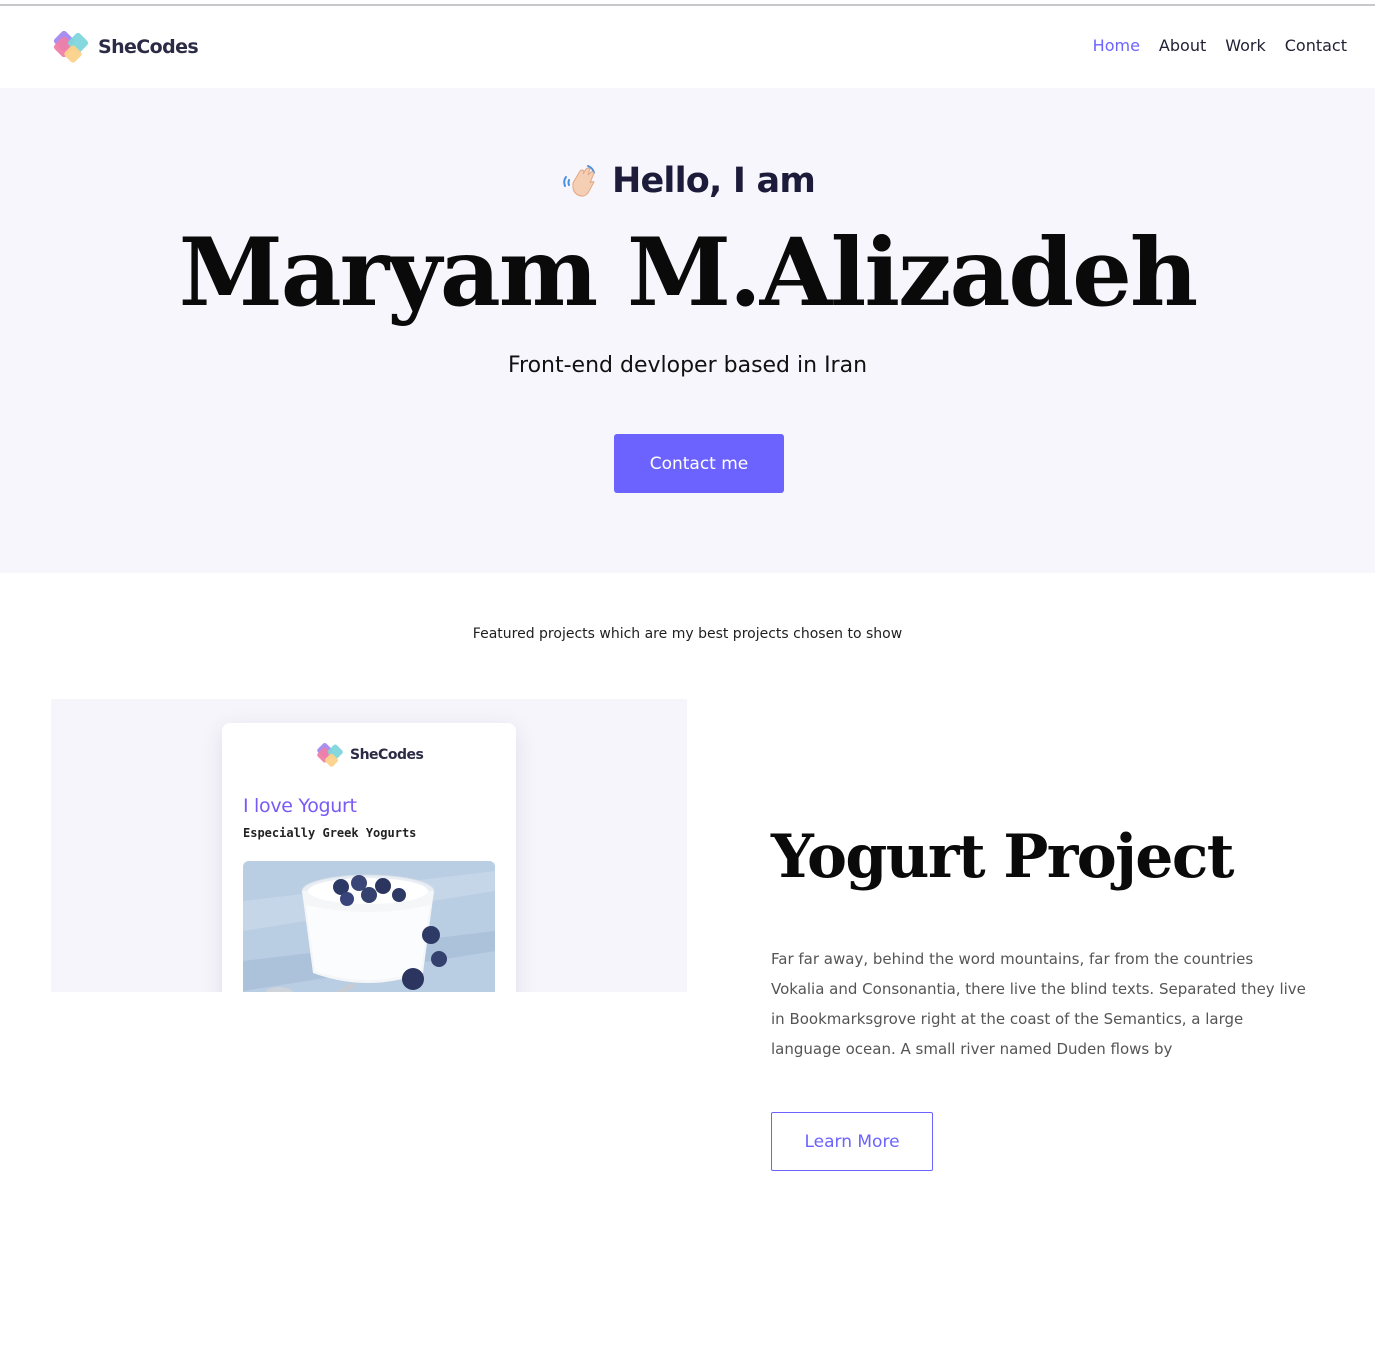 The width and height of the screenshot is (1375, 1352). What do you see at coordinates (1116, 45) in the screenshot?
I see `nav-item-home: Home` at bounding box center [1116, 45].